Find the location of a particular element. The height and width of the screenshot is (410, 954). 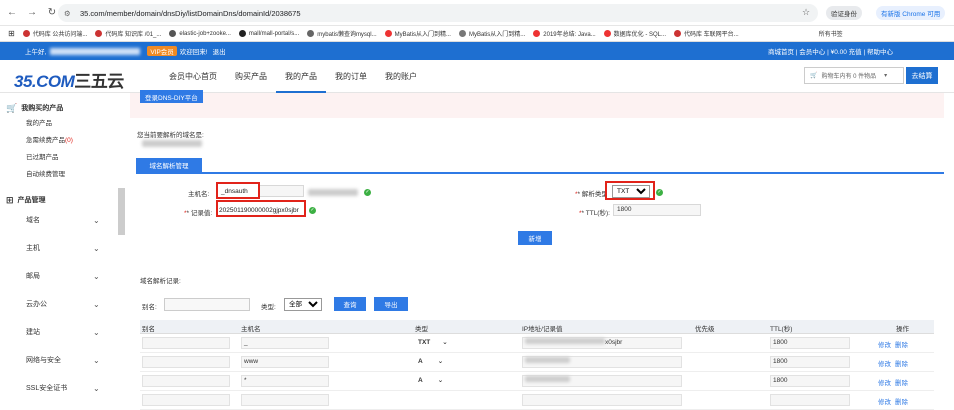

record-value: 202501190000002gjpx0sjbr is located at coordinates (259, 210).